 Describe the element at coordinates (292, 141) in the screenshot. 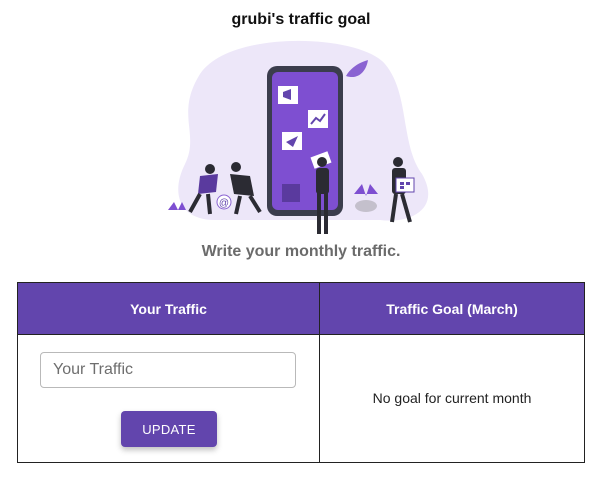

I see `paper-plane-icon` at that location.